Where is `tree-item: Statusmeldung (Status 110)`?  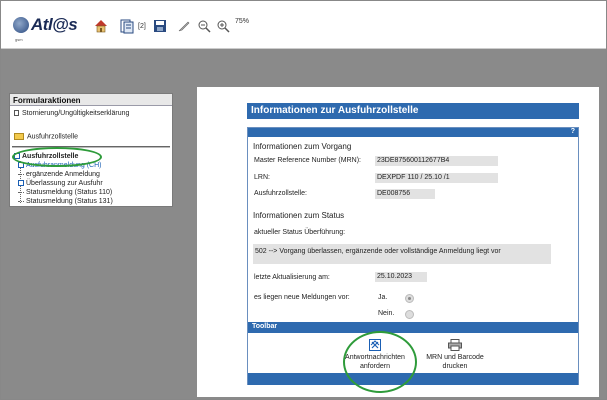
tree-item: Statusmeldung (Status 110) is located at coordinates (65, 192).